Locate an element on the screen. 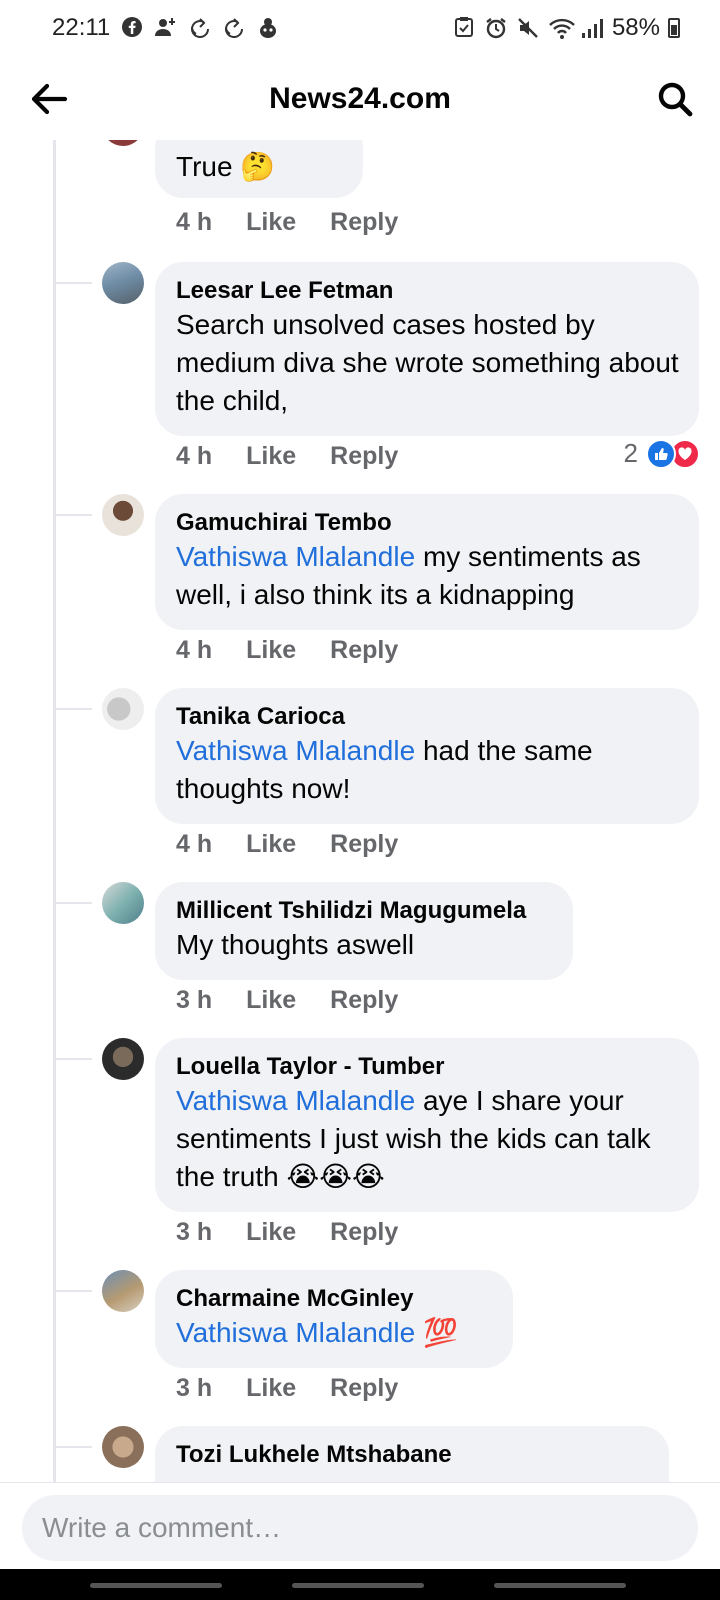 Image resolution: width=720 pixels, height=1600 pixels. reaction-summary: 2 is located at coordinates (662, 453).